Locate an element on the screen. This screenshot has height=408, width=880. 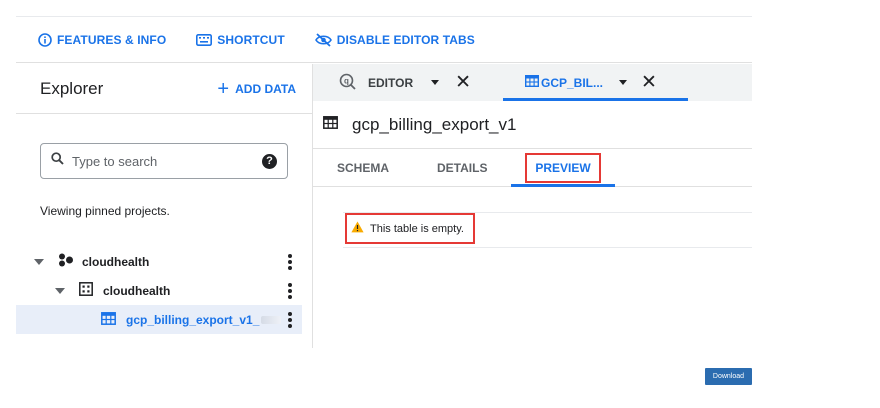
tab-editor-label: EDITOR is located at coordinates (391, 82).